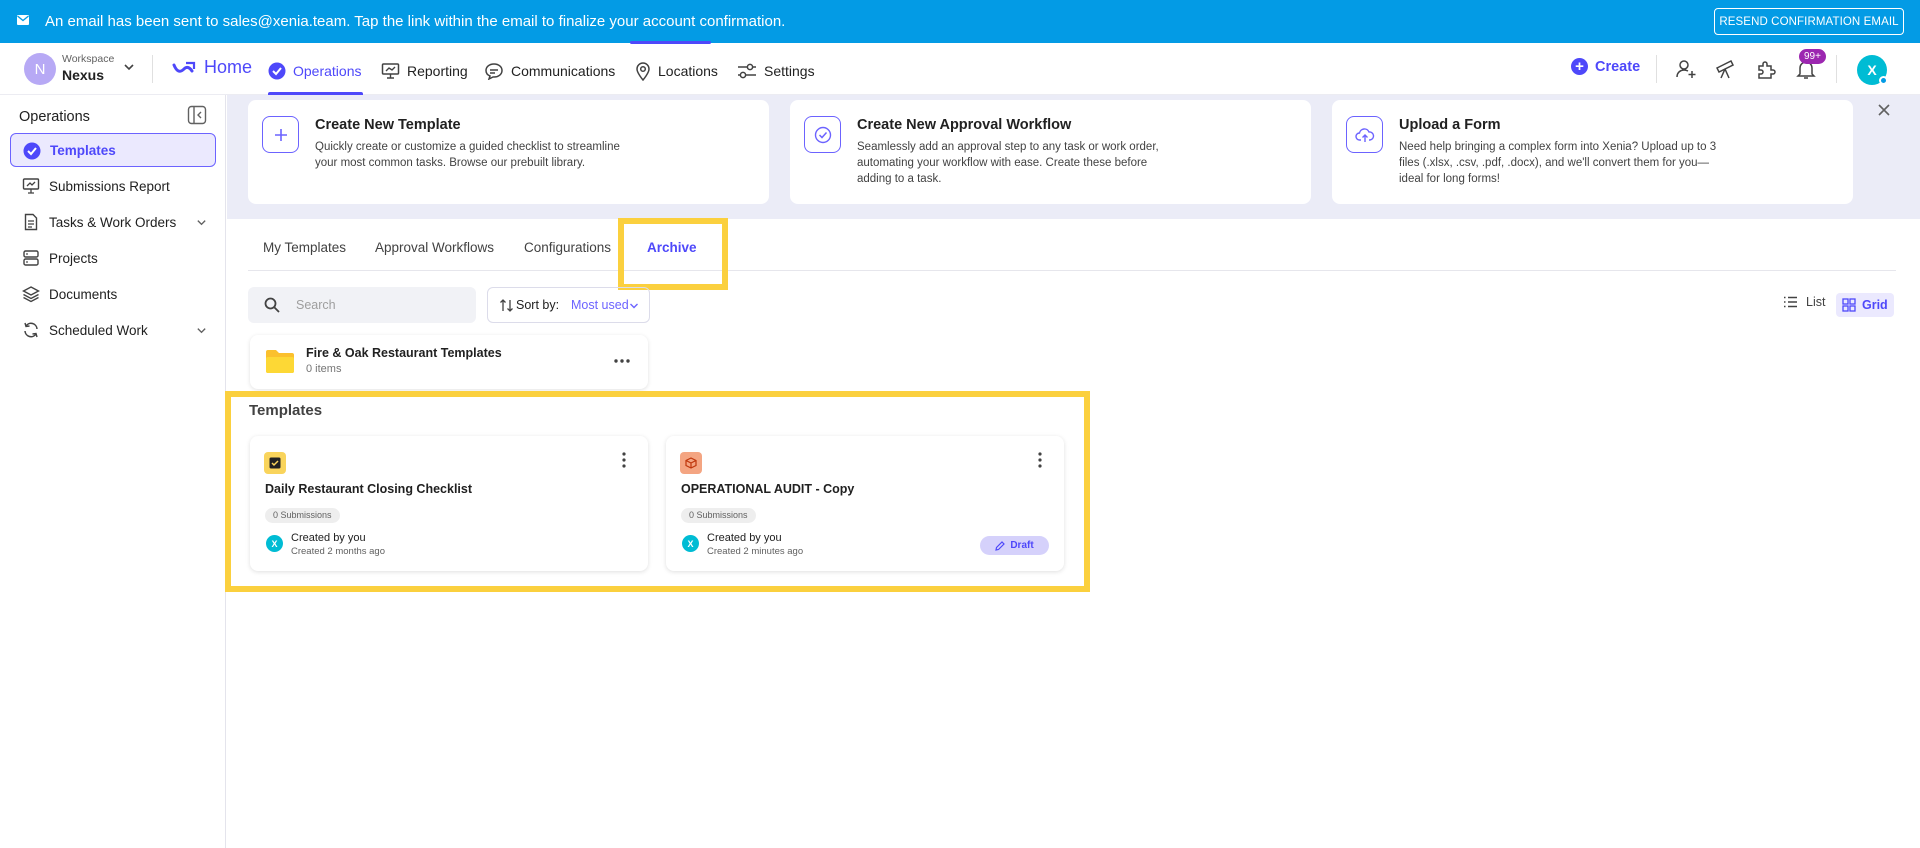 This screenshot has height=848, width=1920. What do you see at coordinates (747, 71) in the screenshot?
I see `sliders-icon` at bounding box center [747, 71].